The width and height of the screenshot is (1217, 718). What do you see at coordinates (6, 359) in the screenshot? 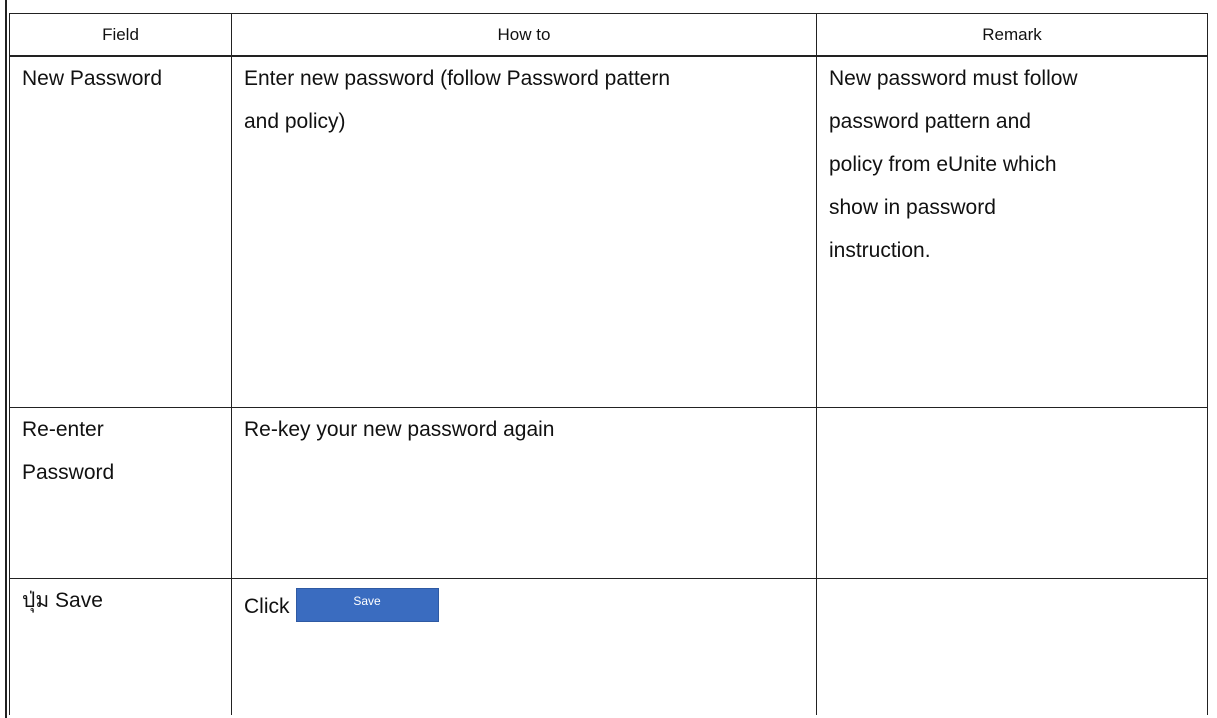
I see `page-left-border` at bounding box center [6, 359].